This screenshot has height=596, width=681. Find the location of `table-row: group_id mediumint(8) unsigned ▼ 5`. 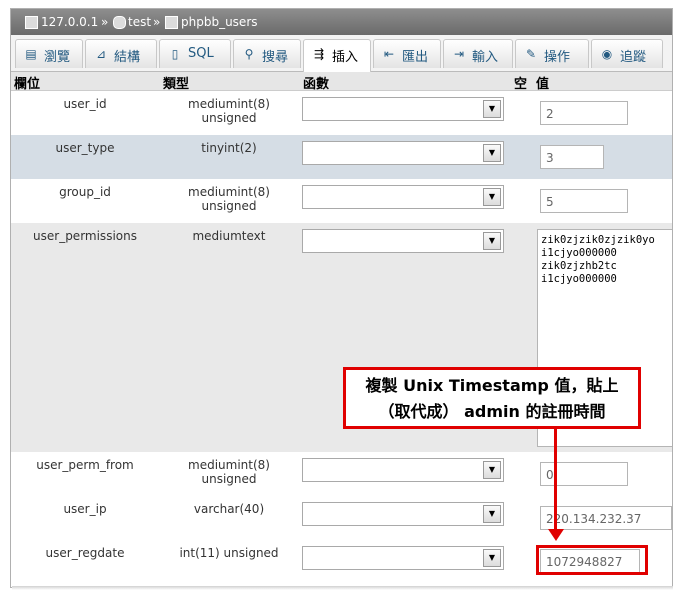

table-row: group_id mediumint(8) unsigned ▼ 5 is located at coordinates (341, 201).